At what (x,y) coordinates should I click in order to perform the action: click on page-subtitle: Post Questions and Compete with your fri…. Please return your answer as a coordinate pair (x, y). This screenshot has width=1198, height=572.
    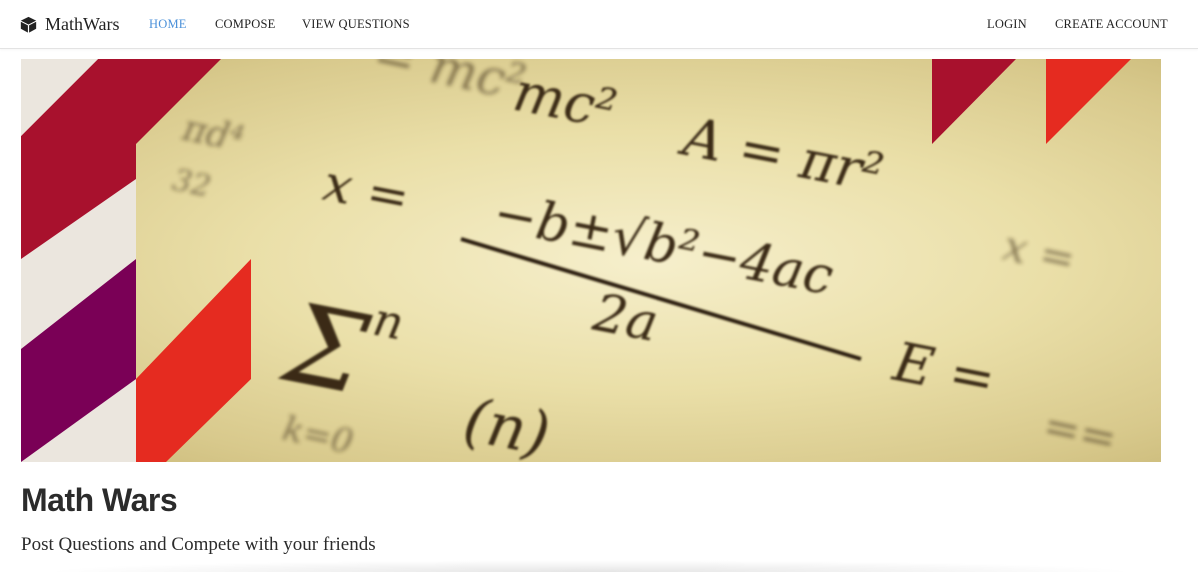
    Looking at the image, I should click on (198, 544).